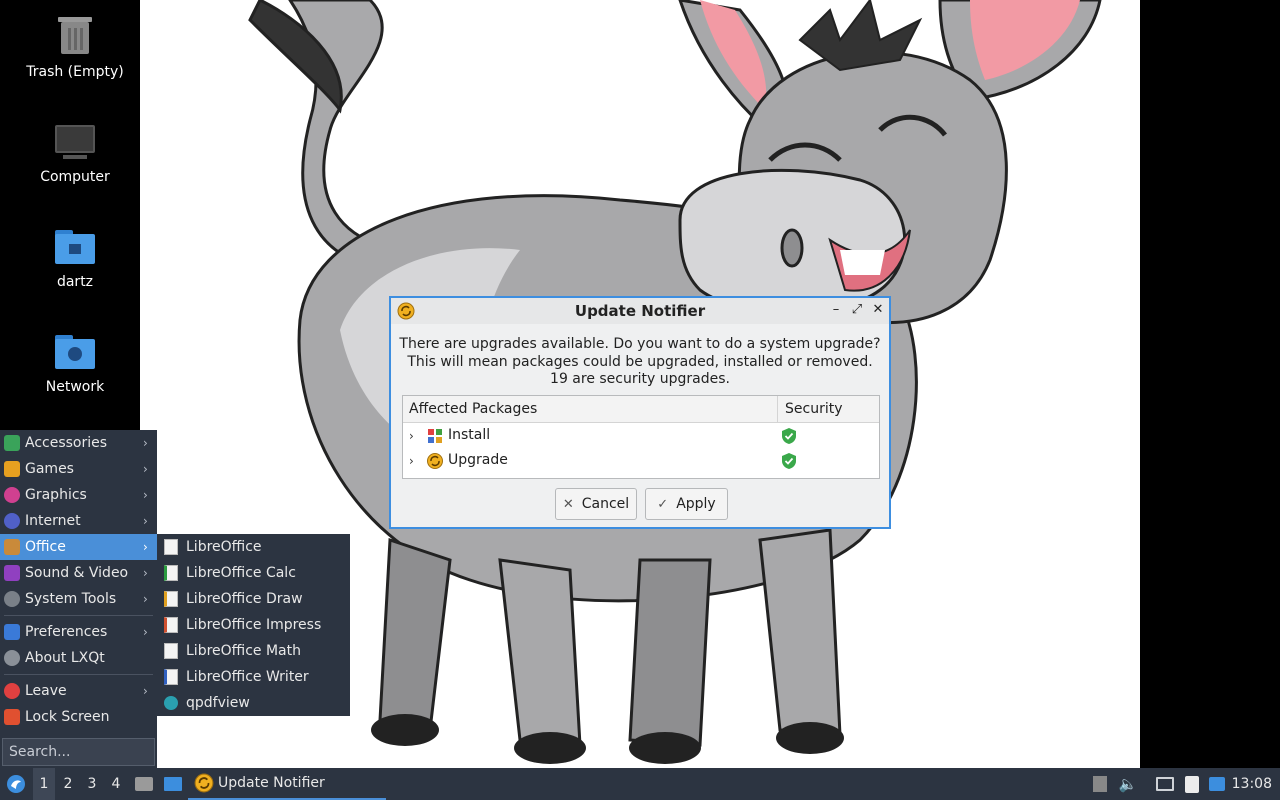  Describe the element at coordinates (253, 677) in the screenshot. I see `submenu-item-libreoffice-writer: LibreOffice Writer` at that location.